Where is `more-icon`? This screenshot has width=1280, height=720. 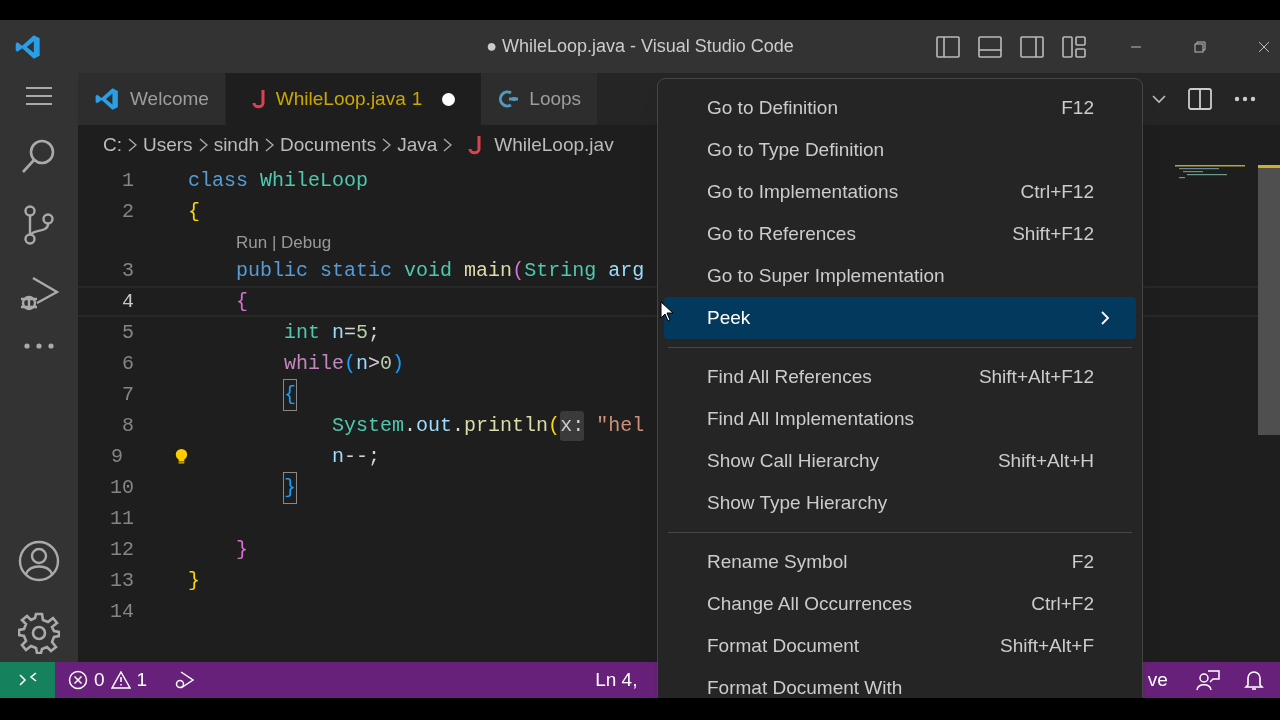
more-icon is located at coordinates (39, 346).